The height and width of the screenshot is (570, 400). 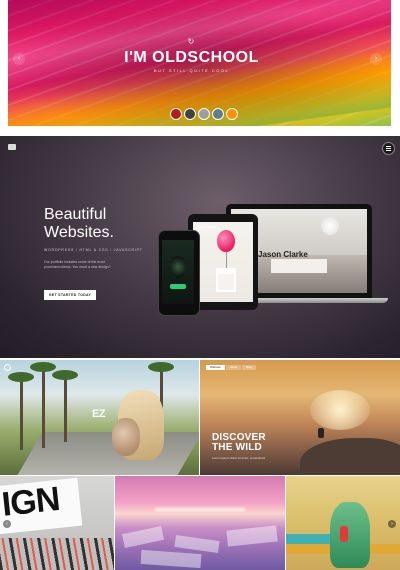 I want to click on menu-icon, so click(x=388, y=148).